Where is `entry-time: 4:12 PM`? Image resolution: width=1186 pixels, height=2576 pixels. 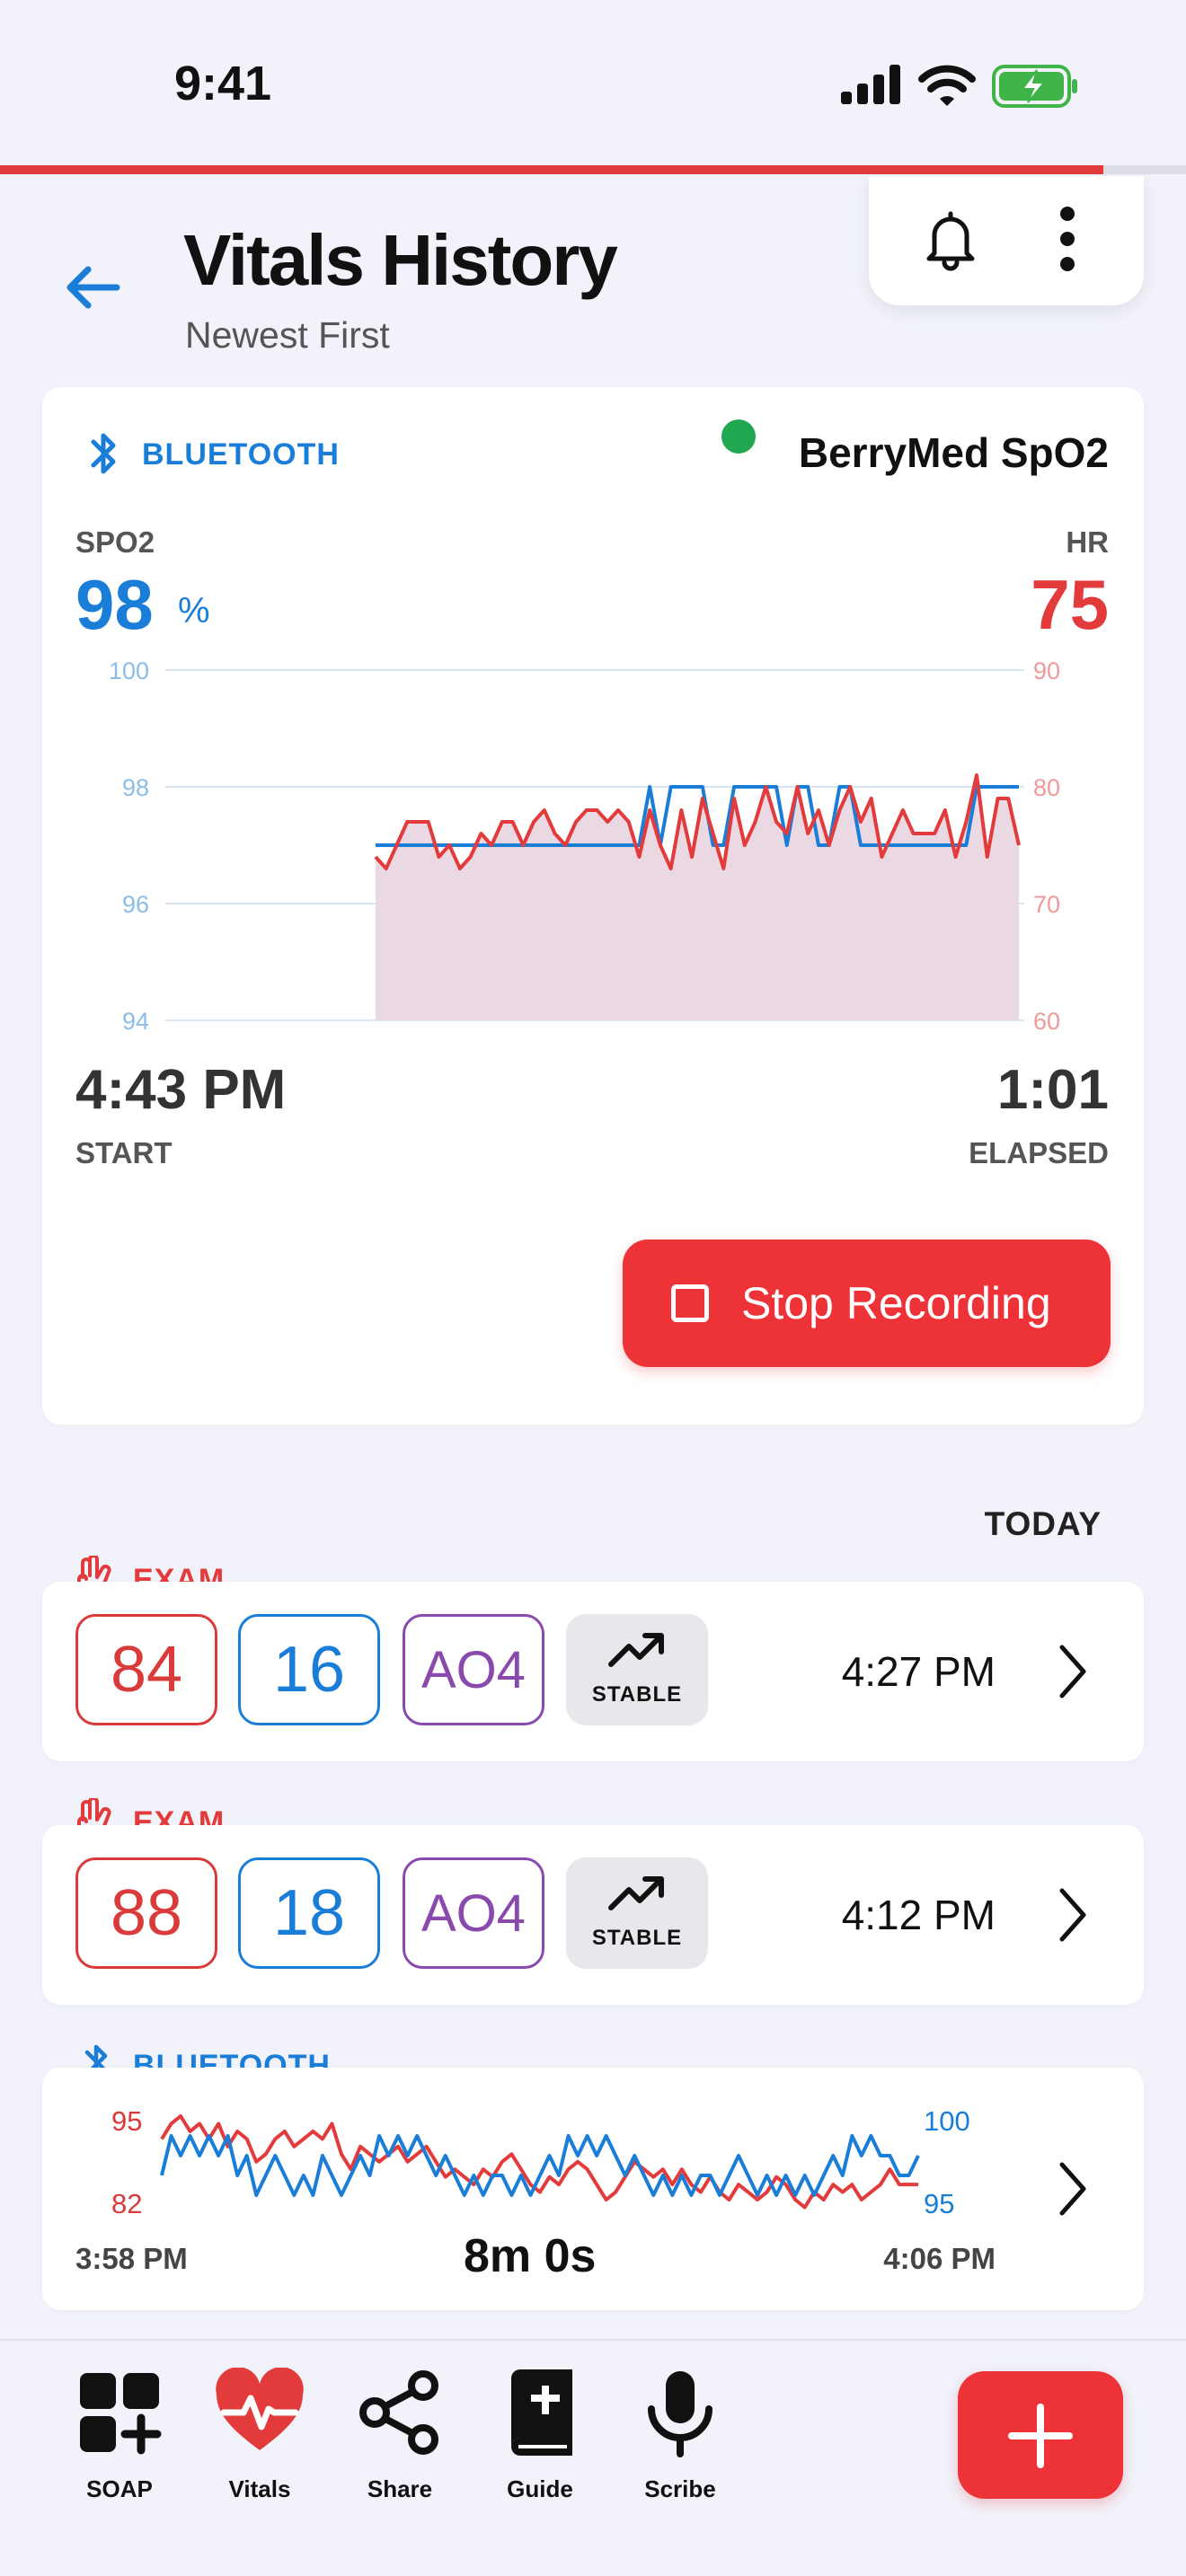
entry-time: 4:12 PM is located at coordinates (918, 1915).